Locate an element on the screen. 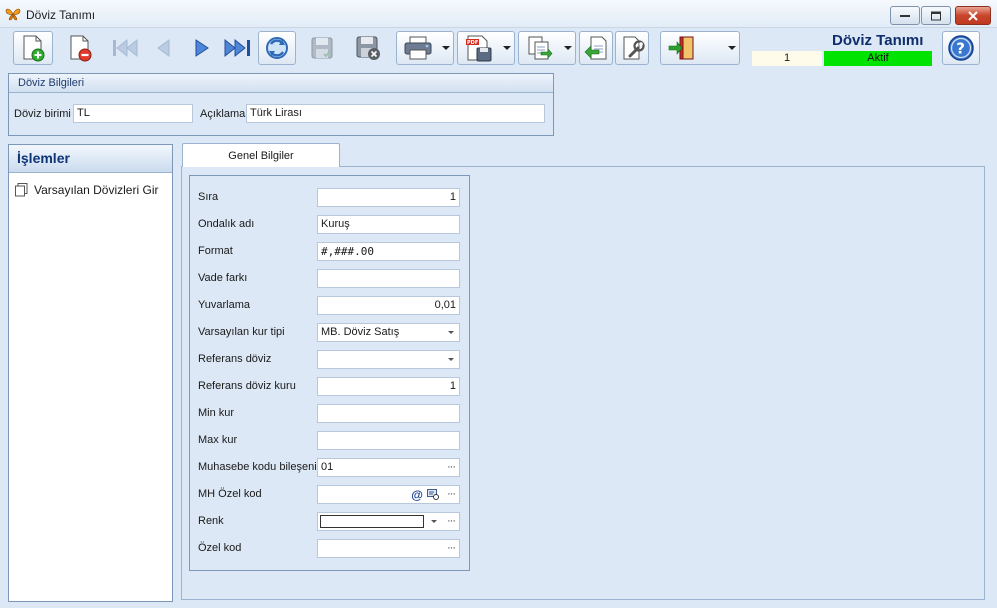 This screenshot has width=997, height=608. save-icon is located at coordinates (322, 48).